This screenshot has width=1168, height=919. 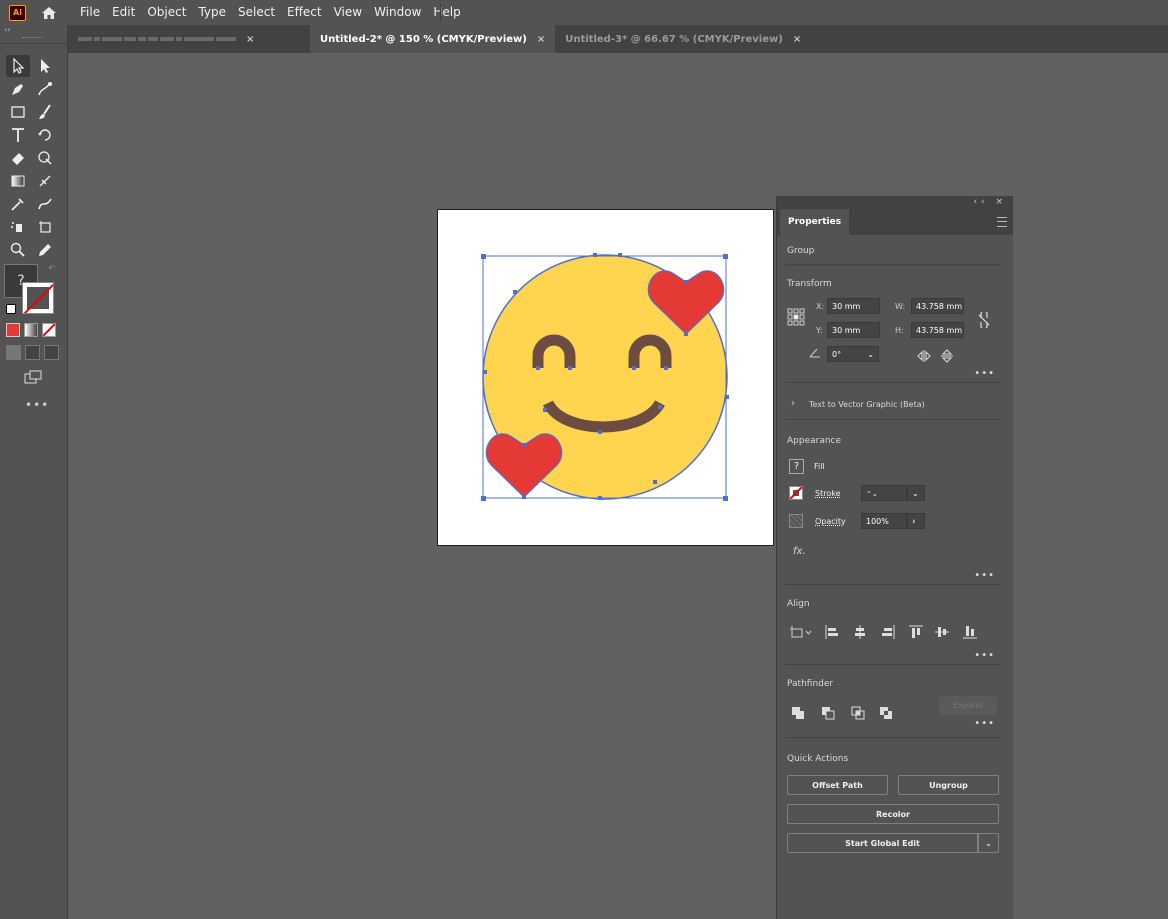 I want to click on align-more-button: •••, so click(x=984, y=655).